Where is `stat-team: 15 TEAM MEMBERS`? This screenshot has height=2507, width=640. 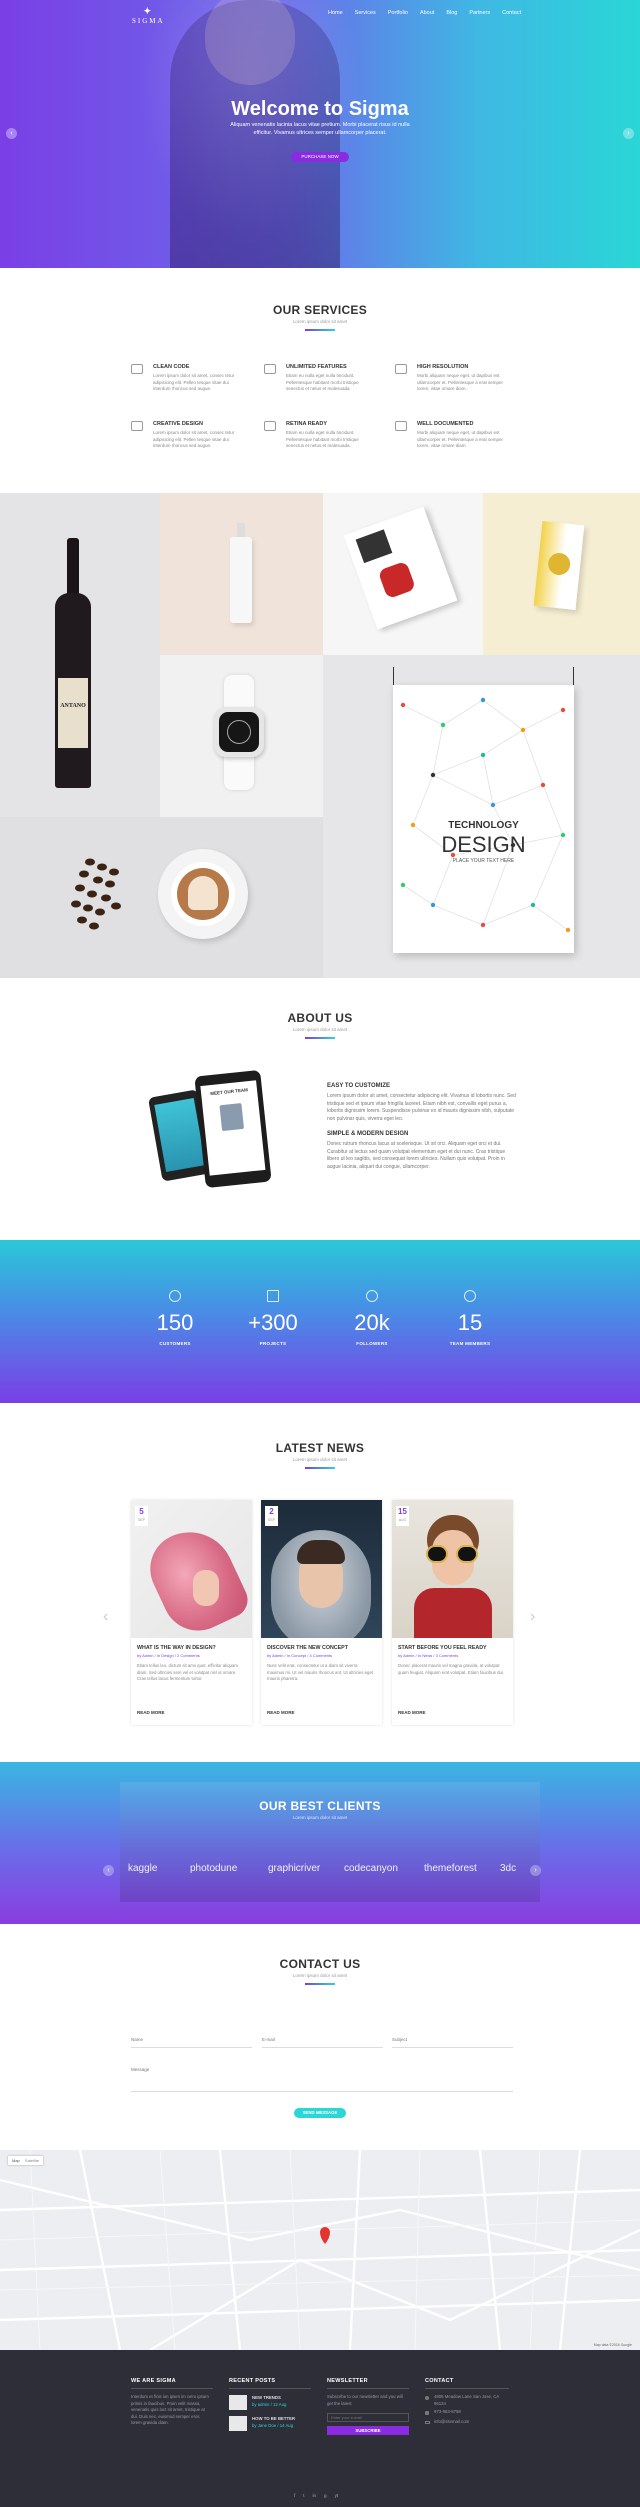
stat-team: 15 TEAM MEMBERS is located at coordinates (470, 1318).